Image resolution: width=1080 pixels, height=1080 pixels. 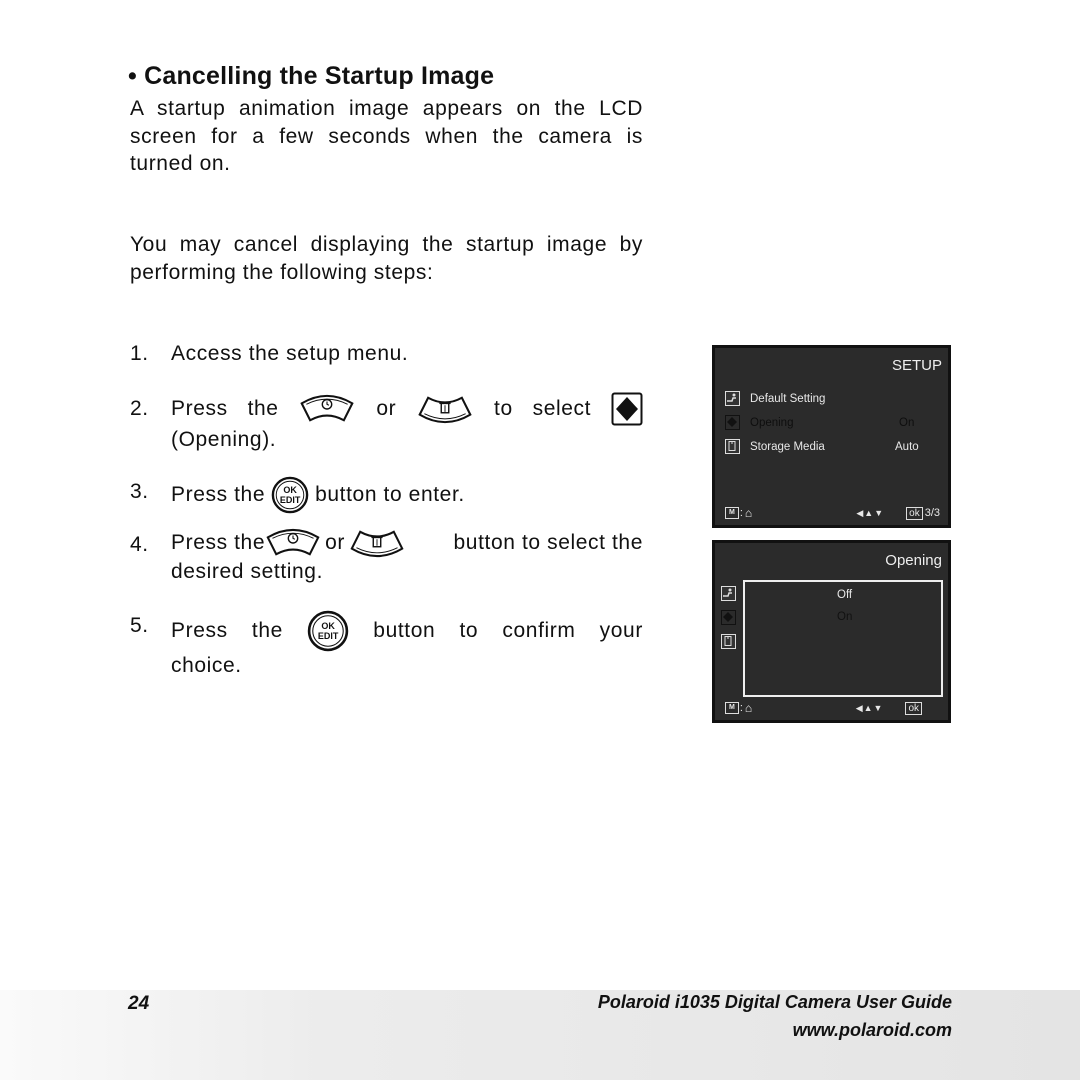 What do you see at coordinates (787, 446) in the screenshot?
I see `lcd-item-label: Storage Media` at bounding box center [787, 446].